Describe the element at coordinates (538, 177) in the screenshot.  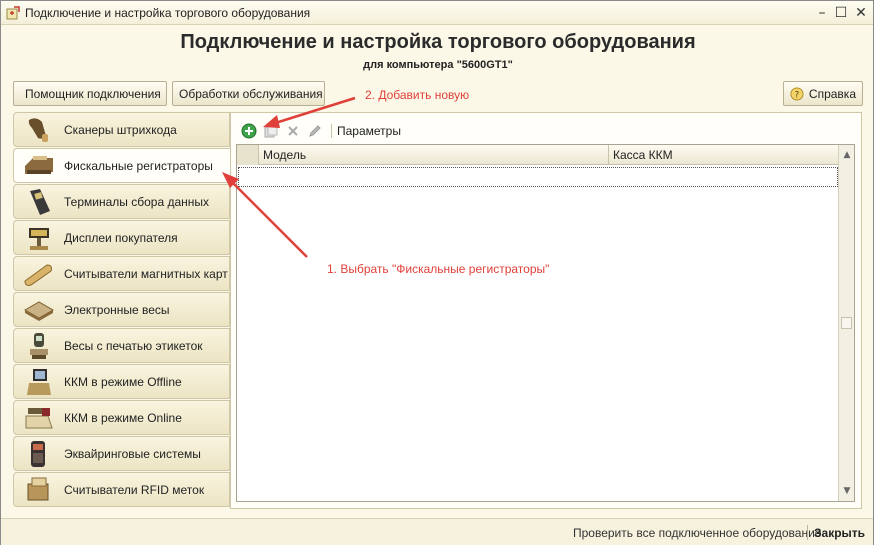
I see `table-row` at that location.